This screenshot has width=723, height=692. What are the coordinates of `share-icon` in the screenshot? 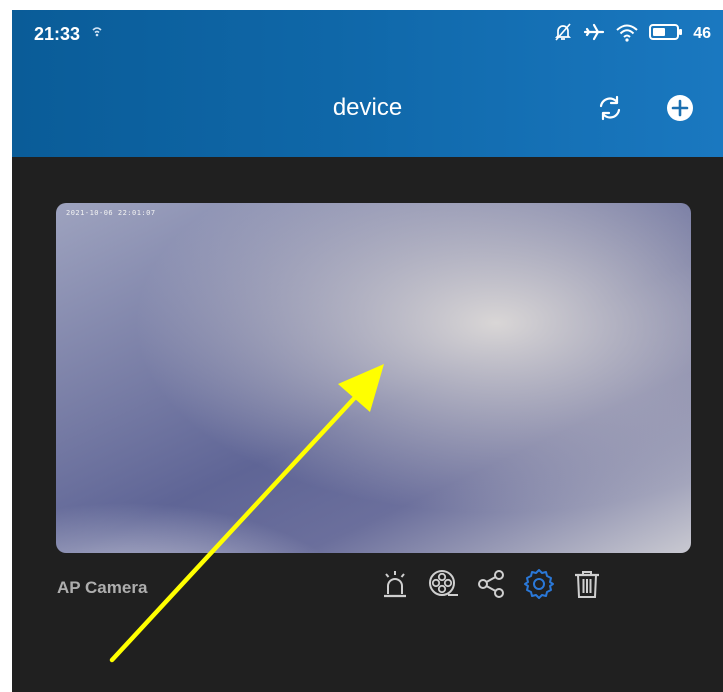 It's located at (491, 586).